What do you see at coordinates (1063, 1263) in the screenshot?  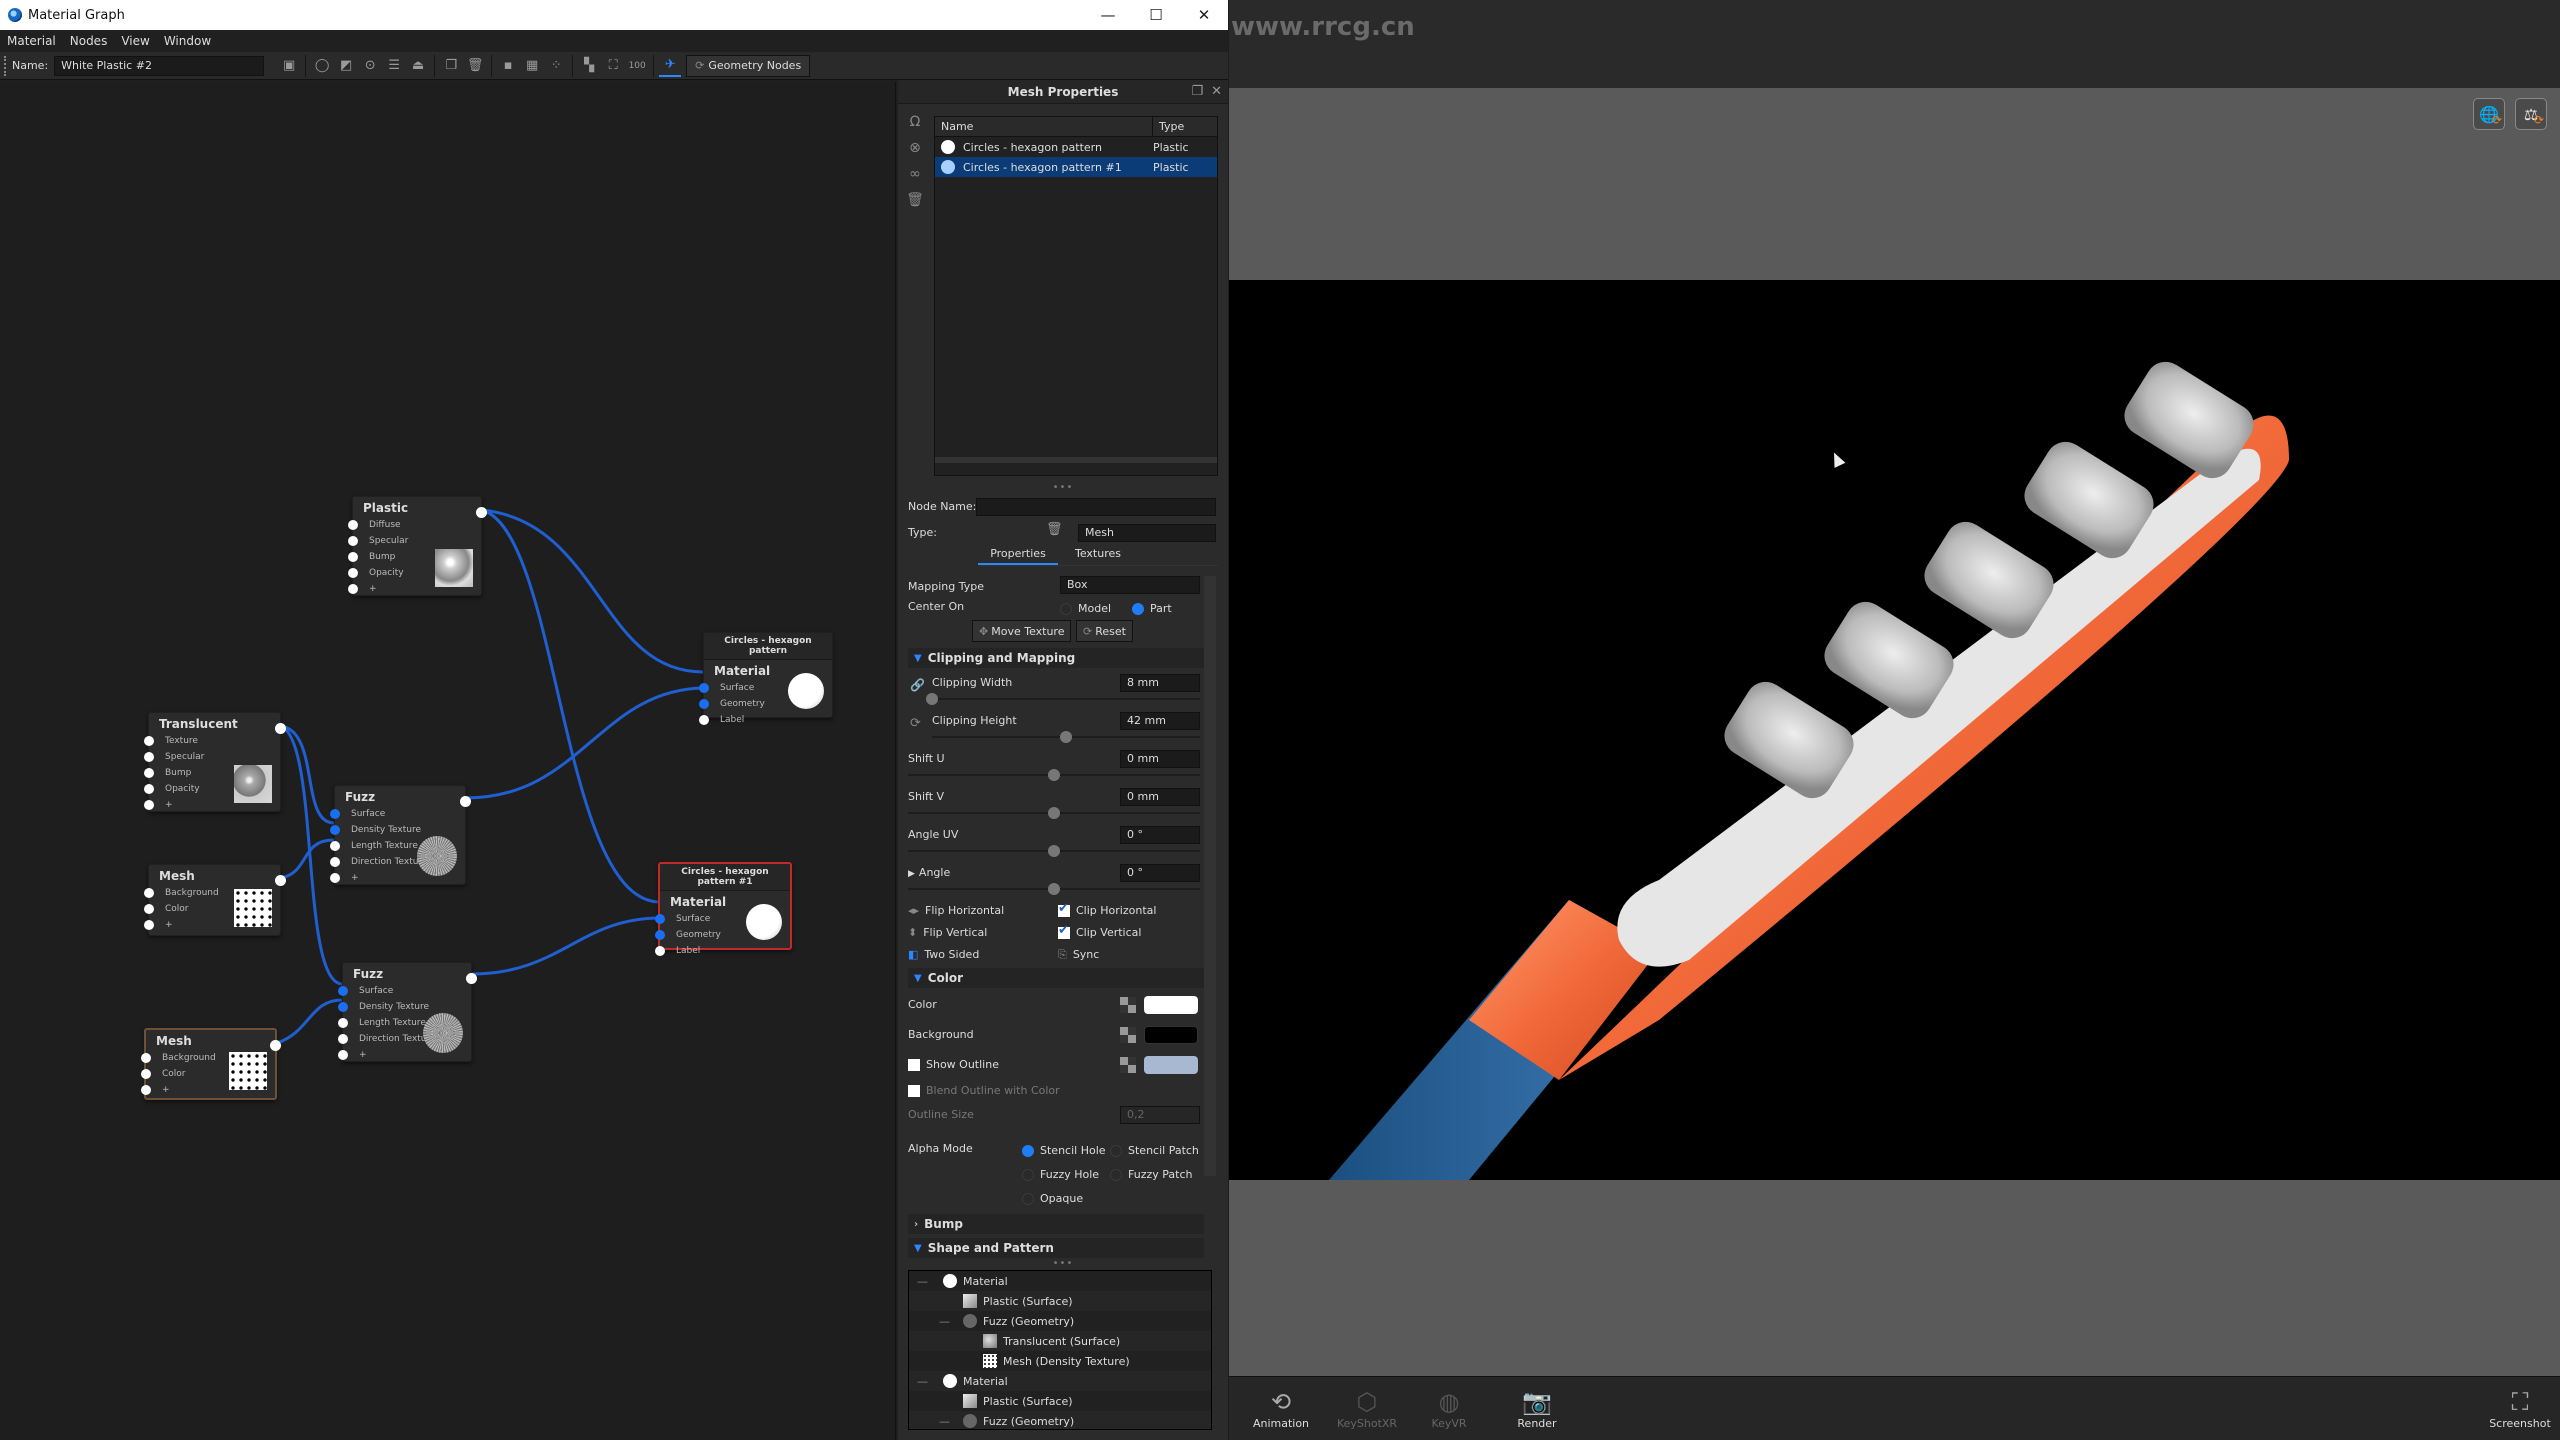 I see `splitter-handle: •••` at bounding box center [1063, 1263].